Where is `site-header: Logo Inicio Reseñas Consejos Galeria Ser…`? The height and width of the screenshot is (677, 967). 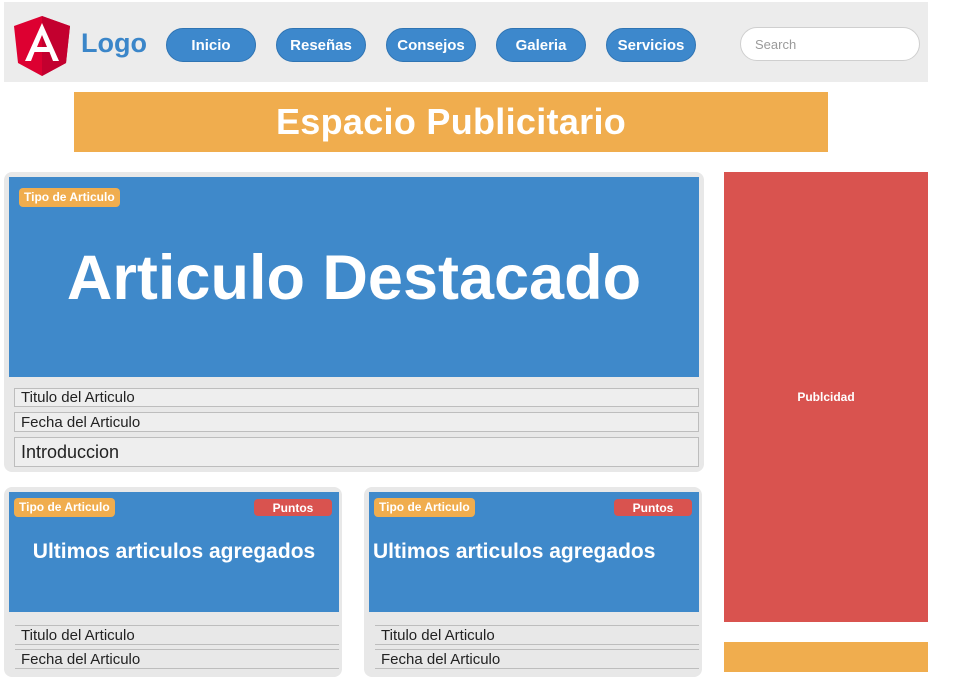
site-header: Logo Inicio Reseñas Consejos Galeria Ser… is located at coordinates (466, 42).